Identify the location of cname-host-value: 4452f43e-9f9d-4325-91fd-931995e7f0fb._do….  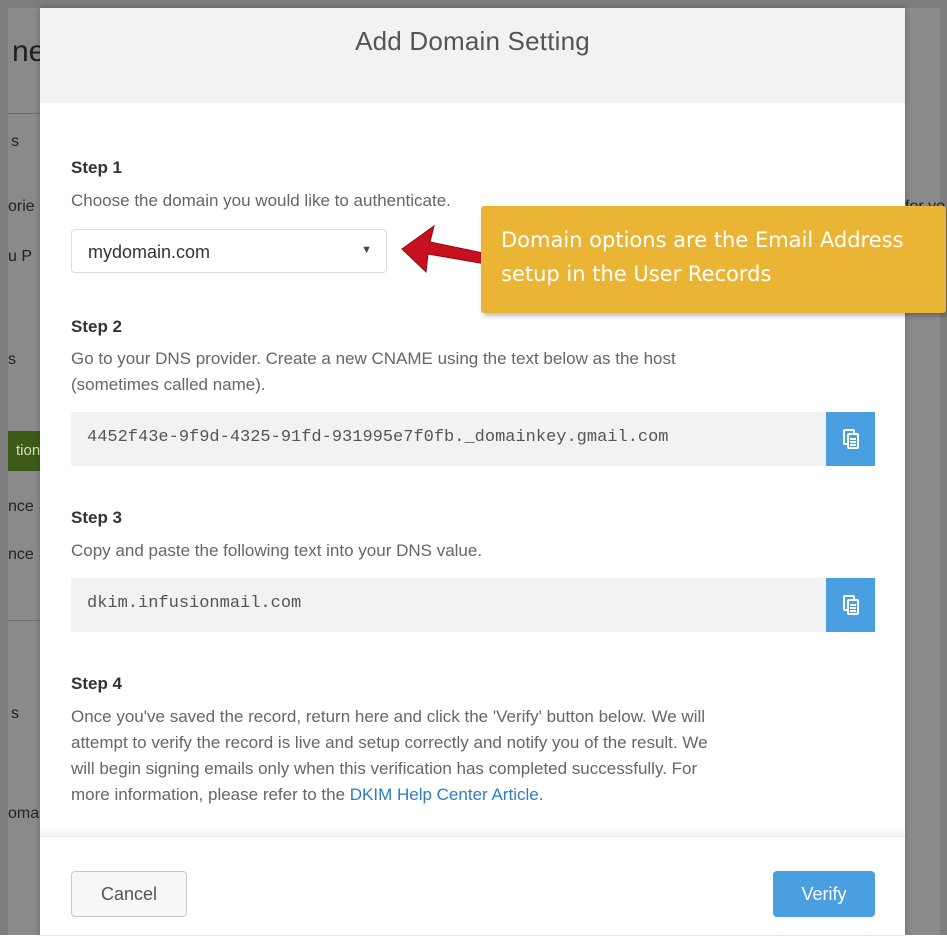
(378, 437).